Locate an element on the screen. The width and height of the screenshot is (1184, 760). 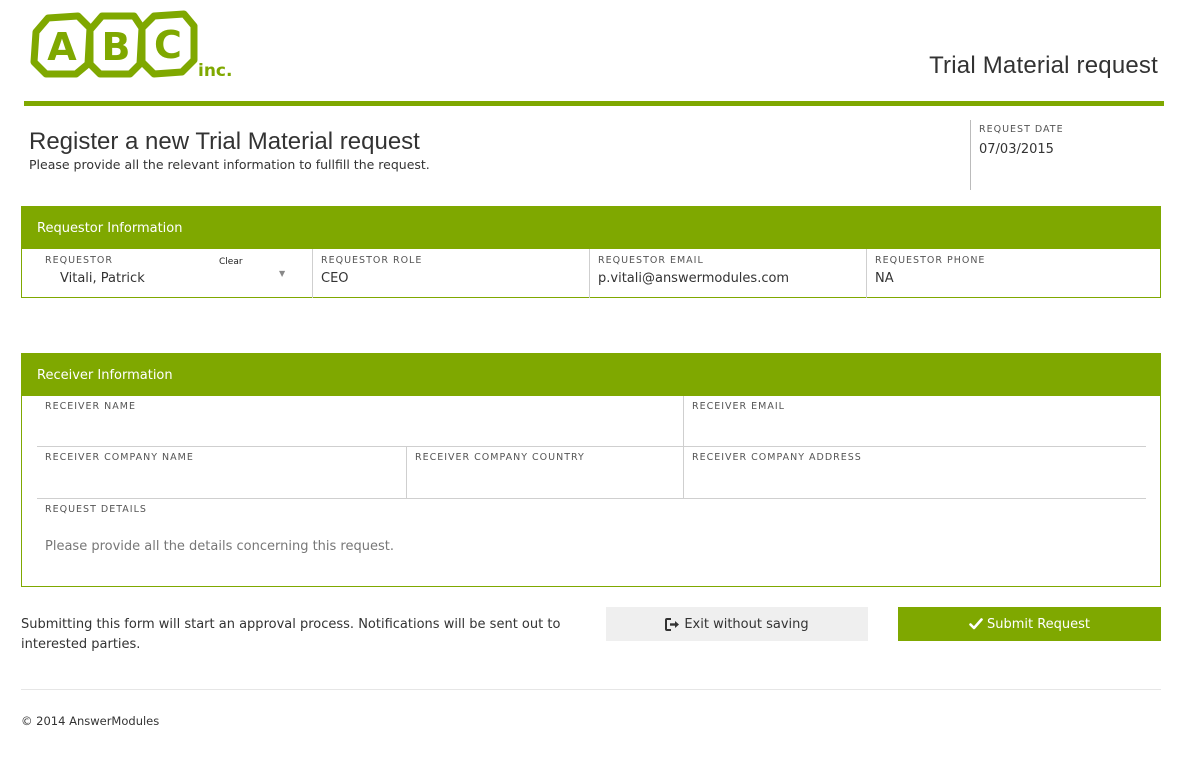
svg-text: inc. is located at coordinates (215, 71).